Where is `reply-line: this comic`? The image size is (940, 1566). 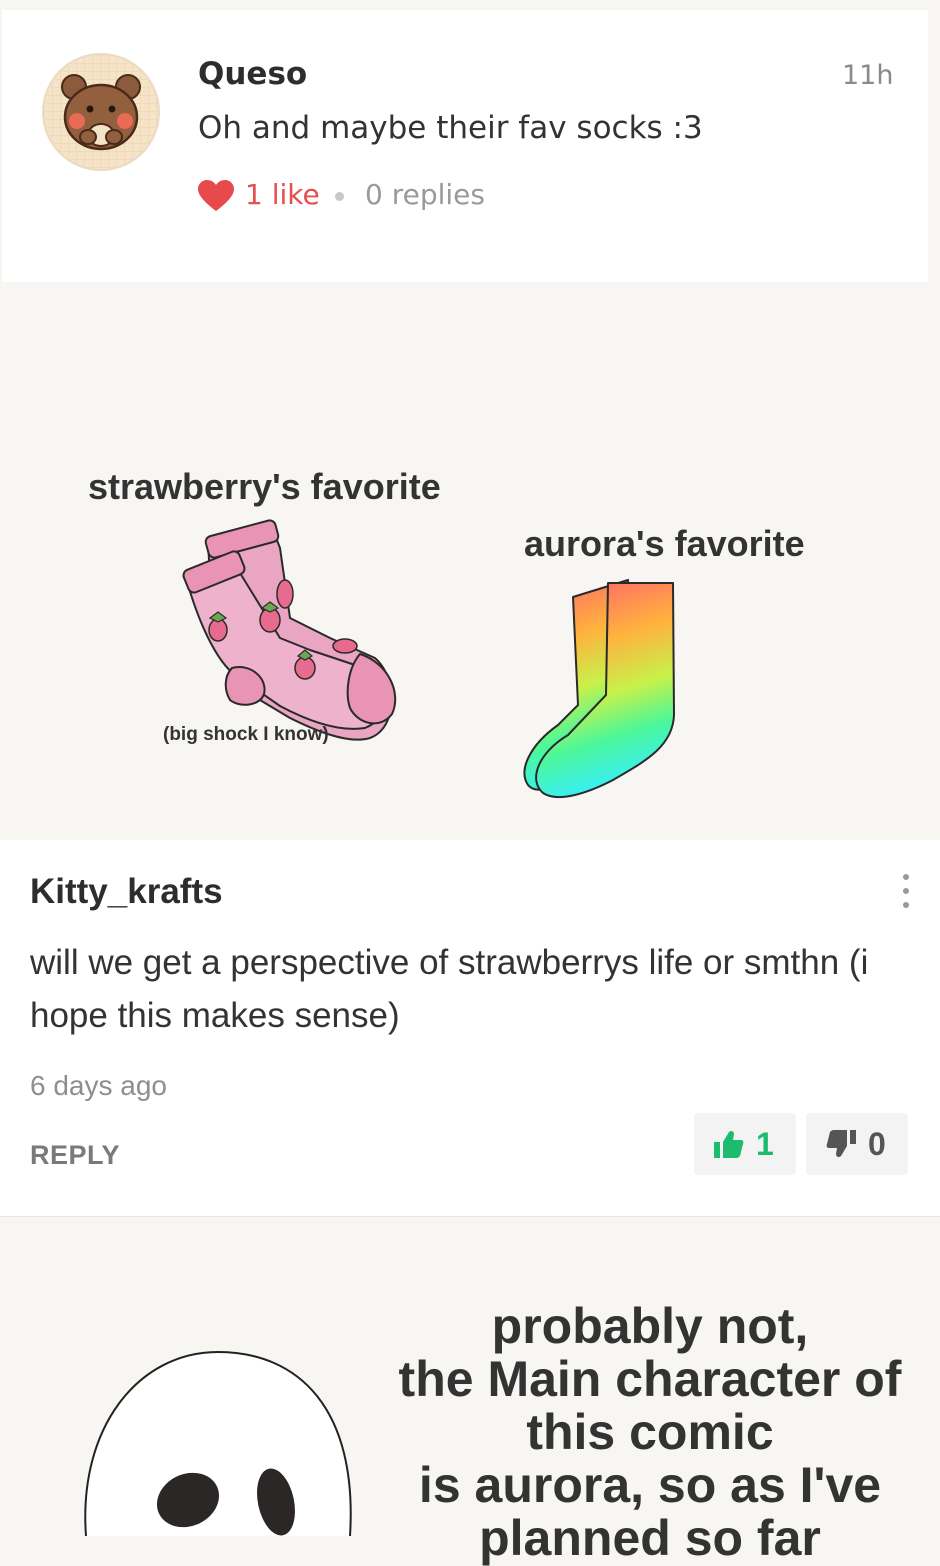
reply-line: this comic is located at coordinates (650, 1432).